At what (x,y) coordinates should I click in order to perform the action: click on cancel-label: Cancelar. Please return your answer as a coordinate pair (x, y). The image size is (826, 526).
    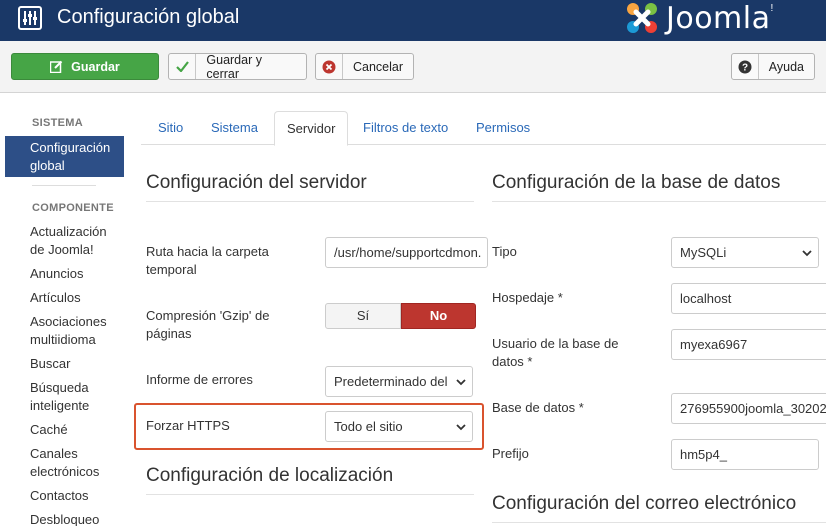
    Looking at the image, I should click on (377, 66).